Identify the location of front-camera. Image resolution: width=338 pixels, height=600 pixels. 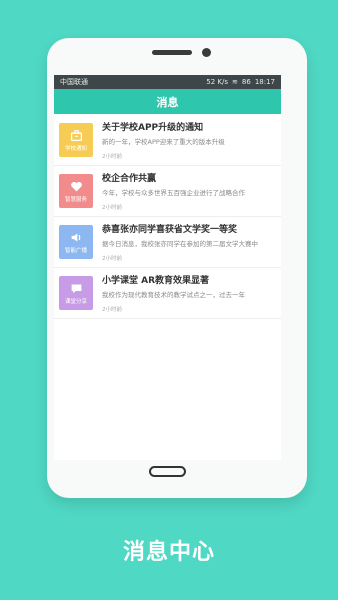
(206, 52).